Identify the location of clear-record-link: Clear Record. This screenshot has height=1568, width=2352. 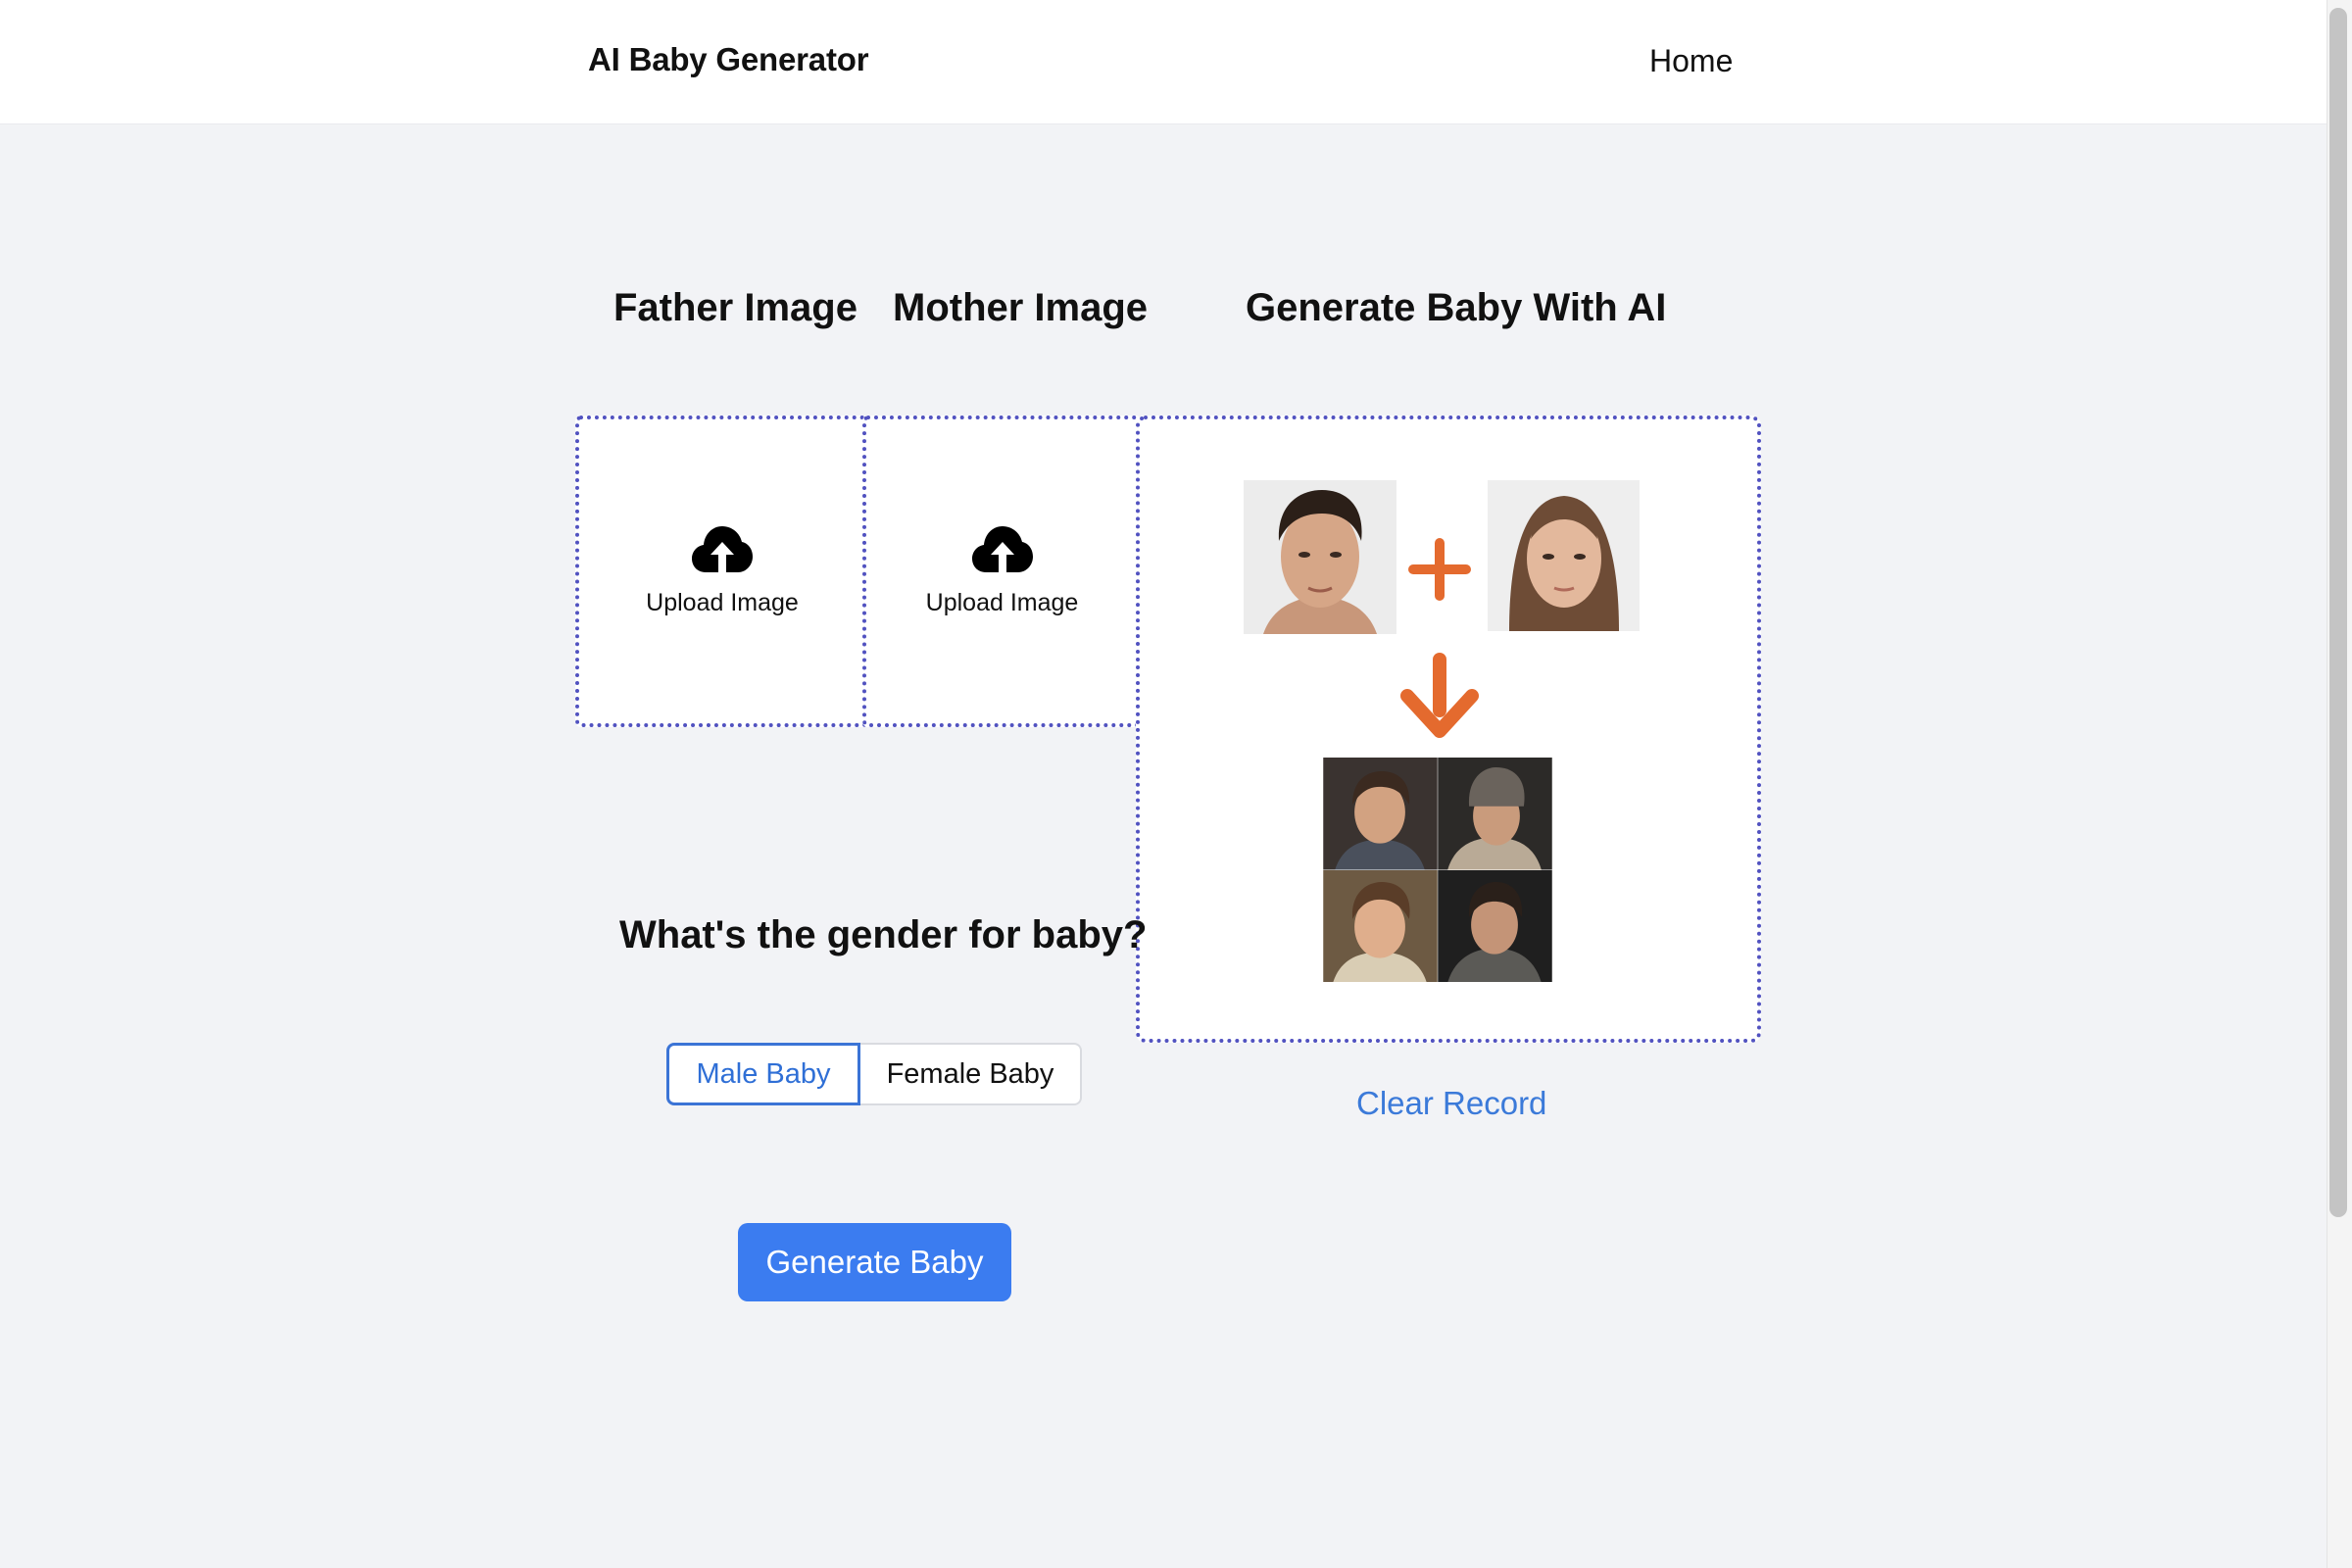
(1451, 1103).